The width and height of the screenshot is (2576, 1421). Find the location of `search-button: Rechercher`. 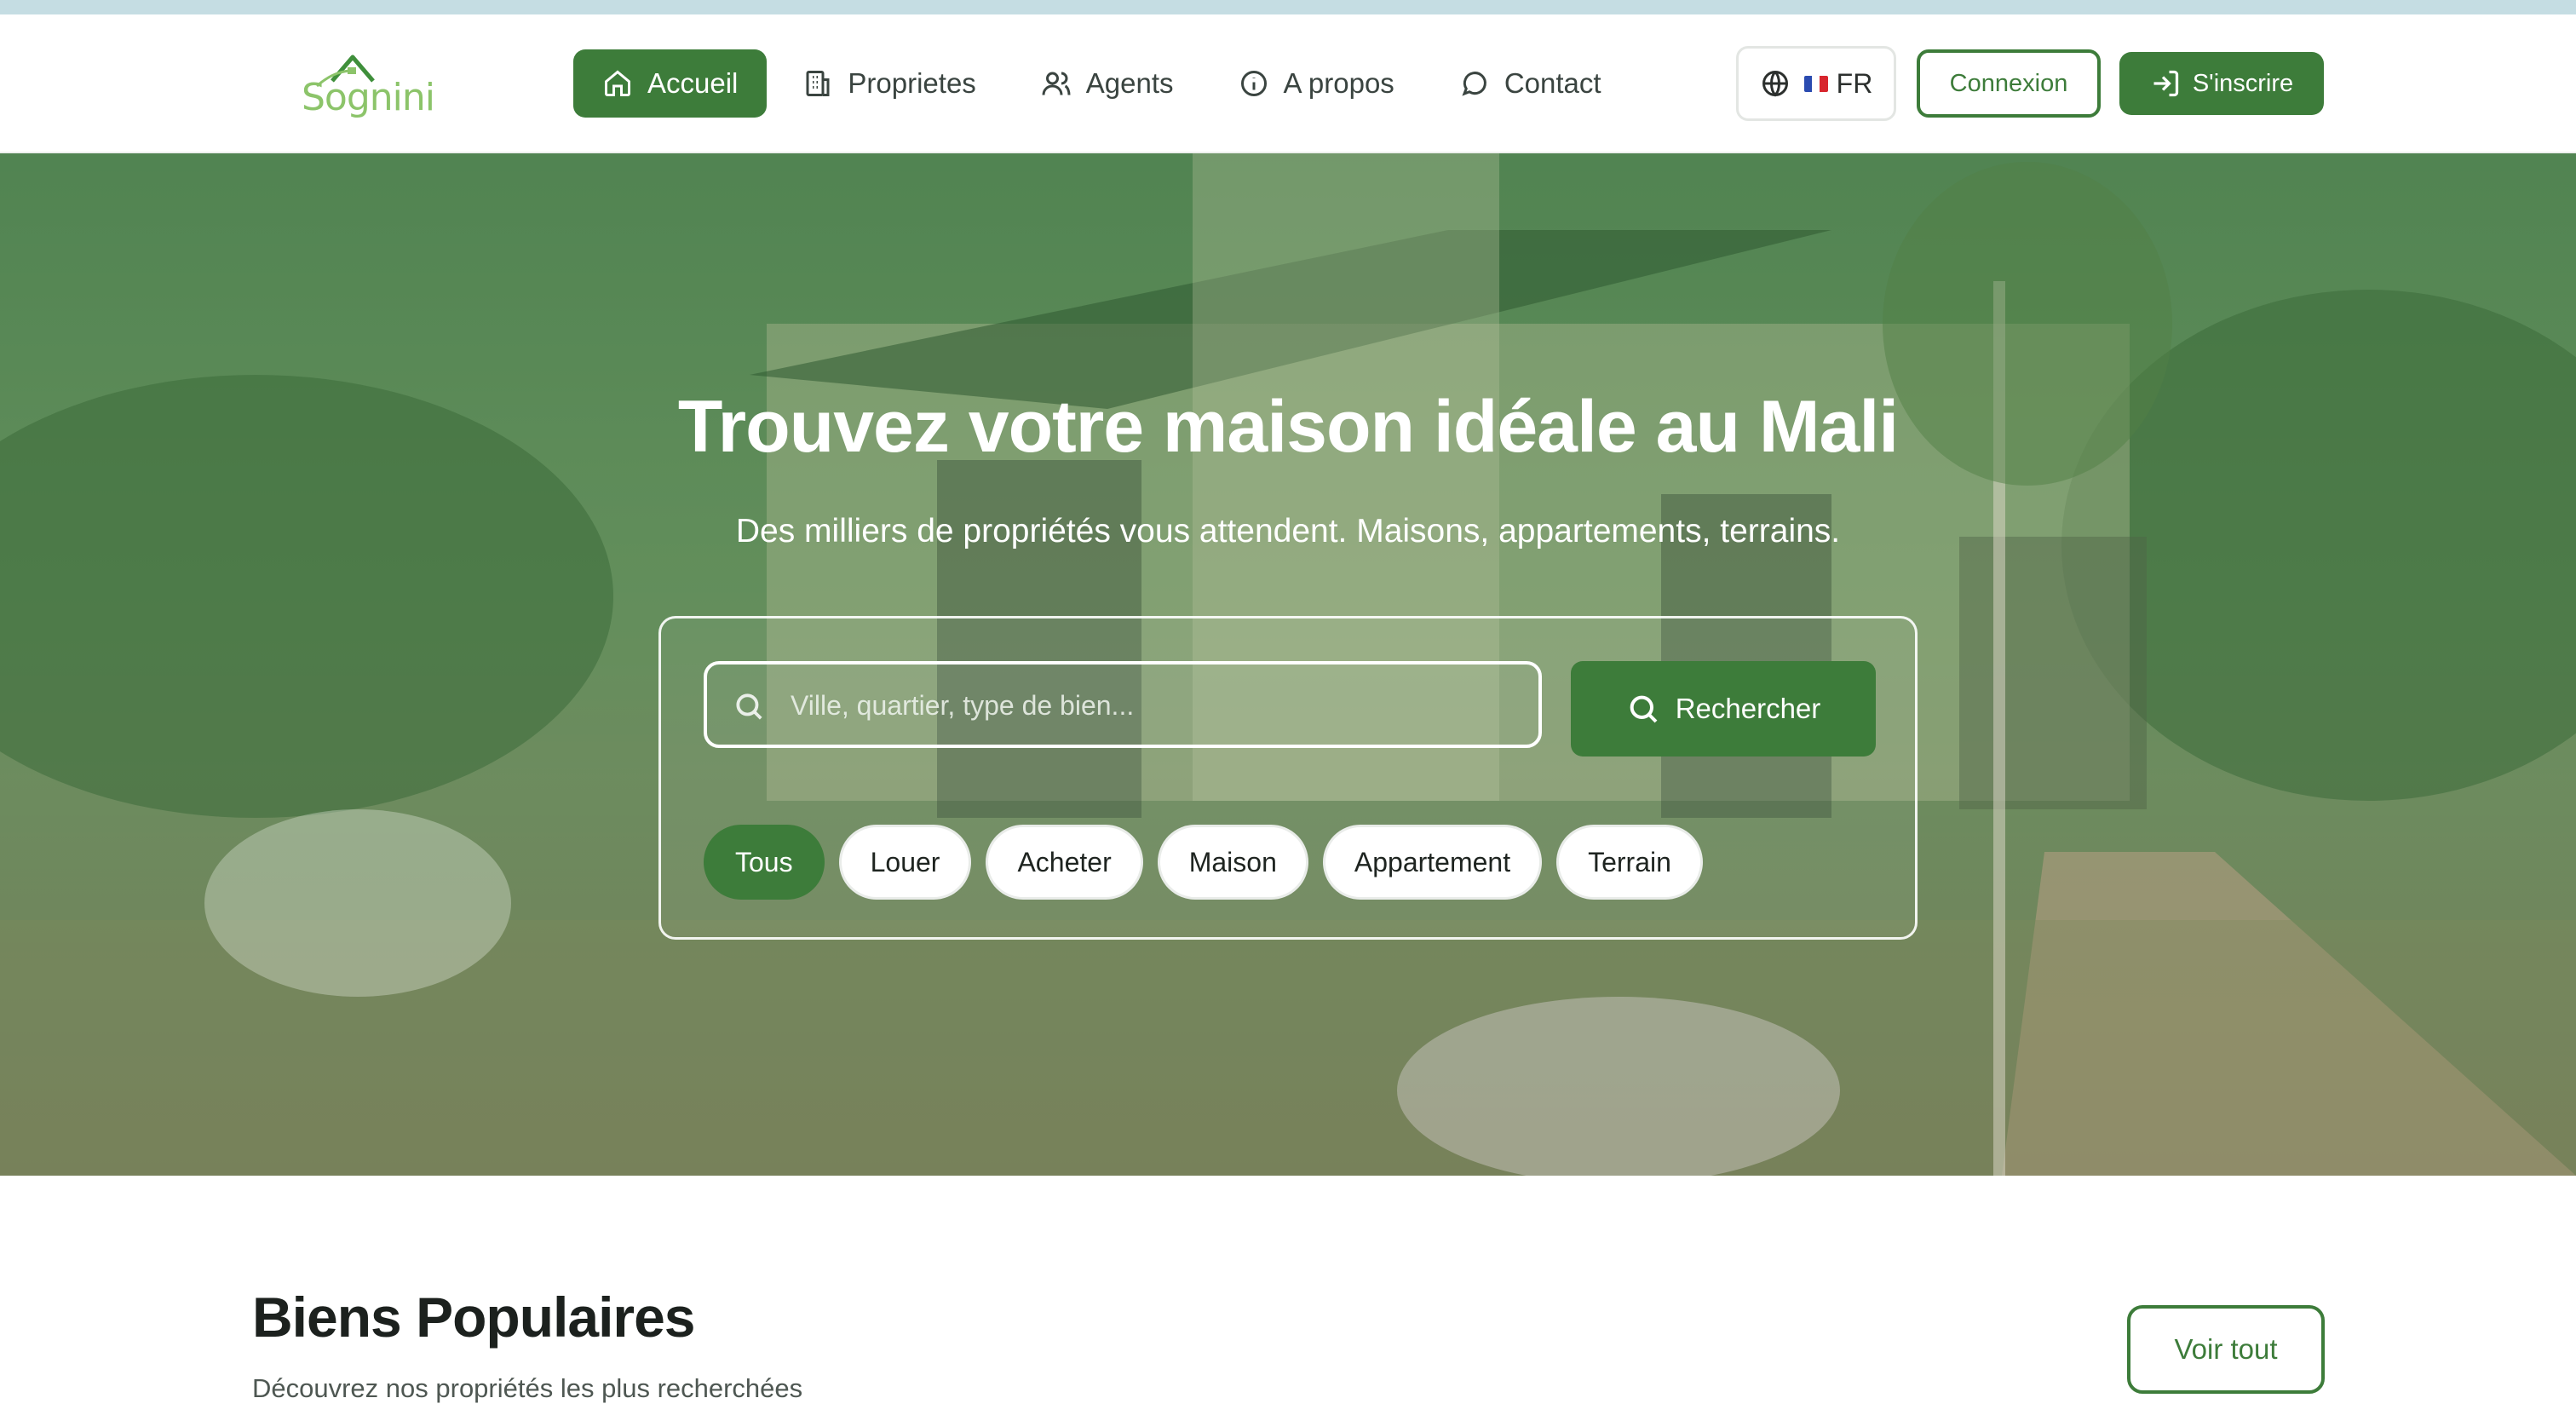

search-button: Rechercher is located at coordinates (1724, 709).